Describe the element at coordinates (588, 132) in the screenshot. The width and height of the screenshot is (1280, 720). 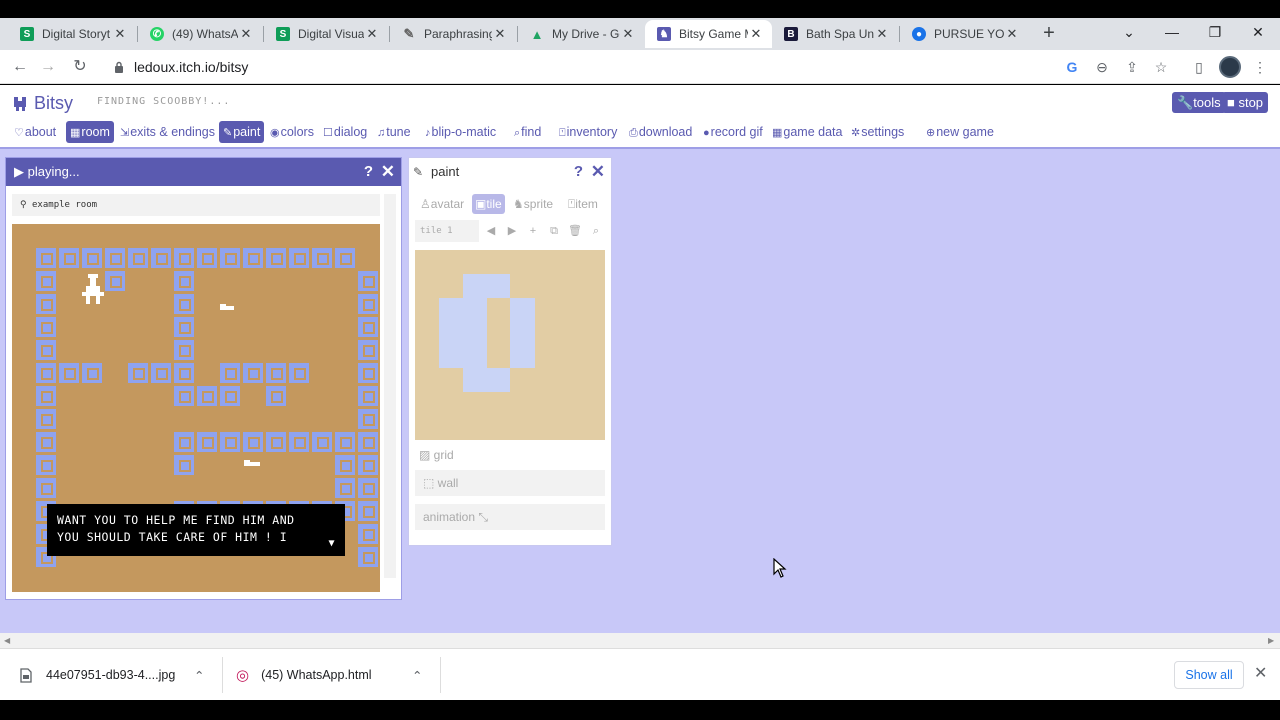
I see `nav-inventory: ⍞inventory` at that location.